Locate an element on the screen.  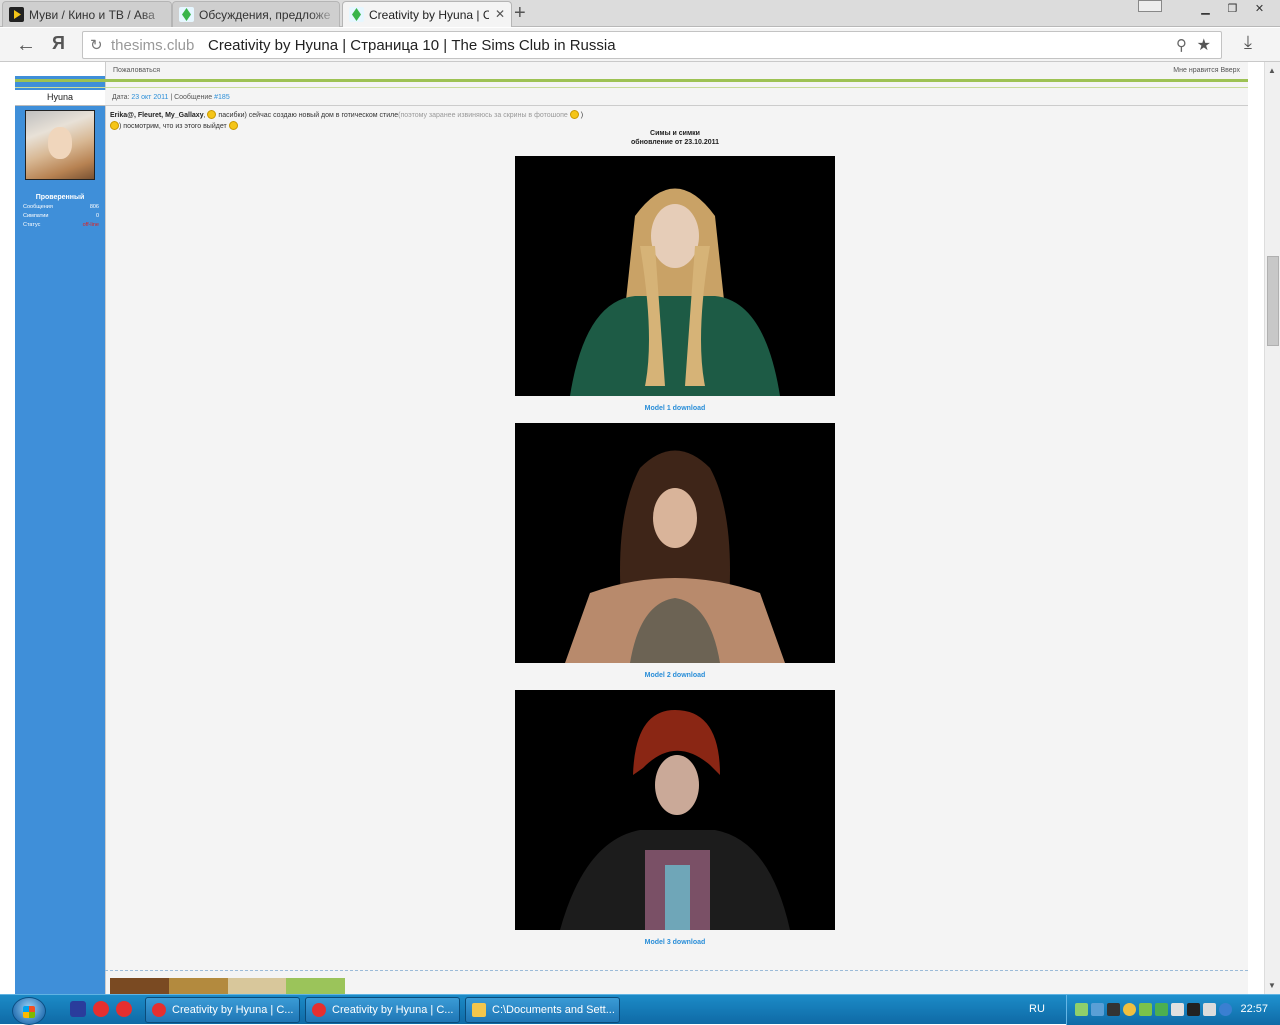
tab-discussions: Обсуждения, предложе is located at coordinates (256, 14).